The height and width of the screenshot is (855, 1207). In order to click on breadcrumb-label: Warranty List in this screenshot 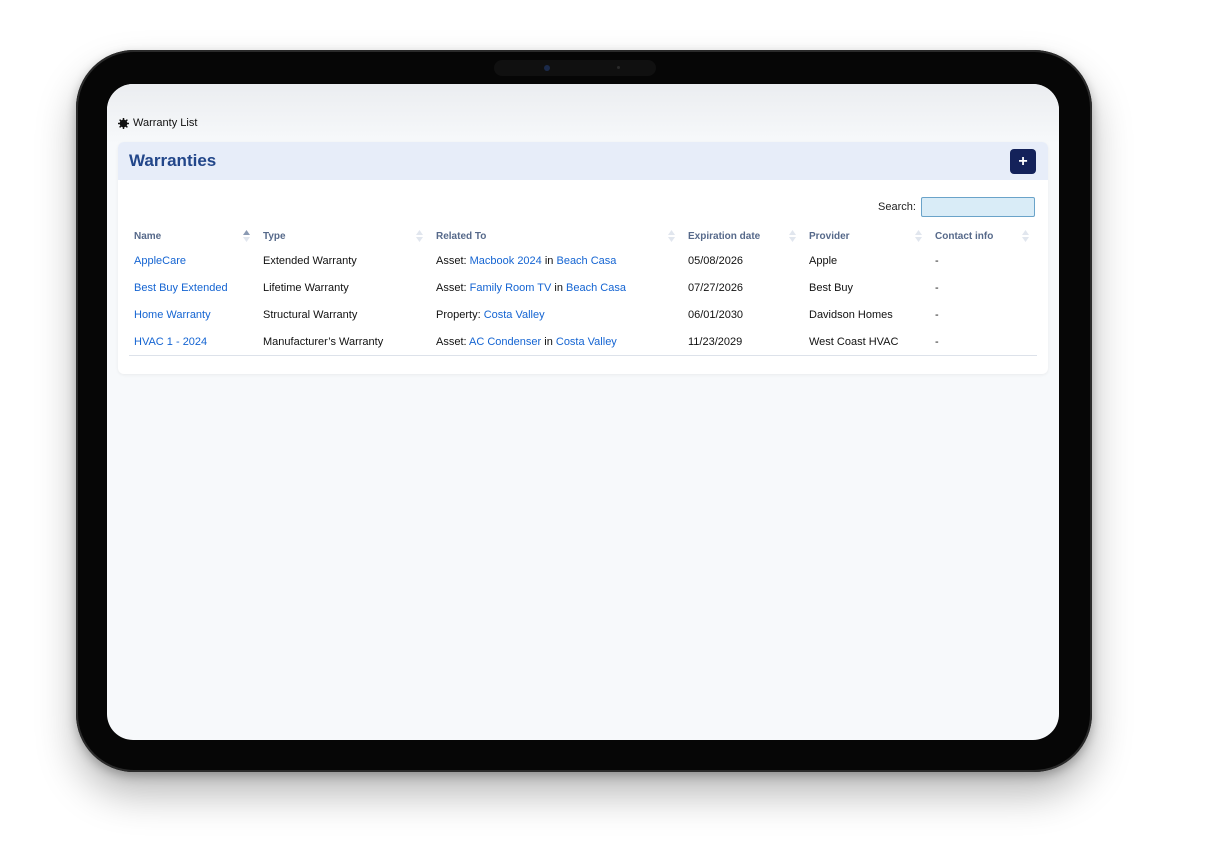, I will do `click(165, 123)`.